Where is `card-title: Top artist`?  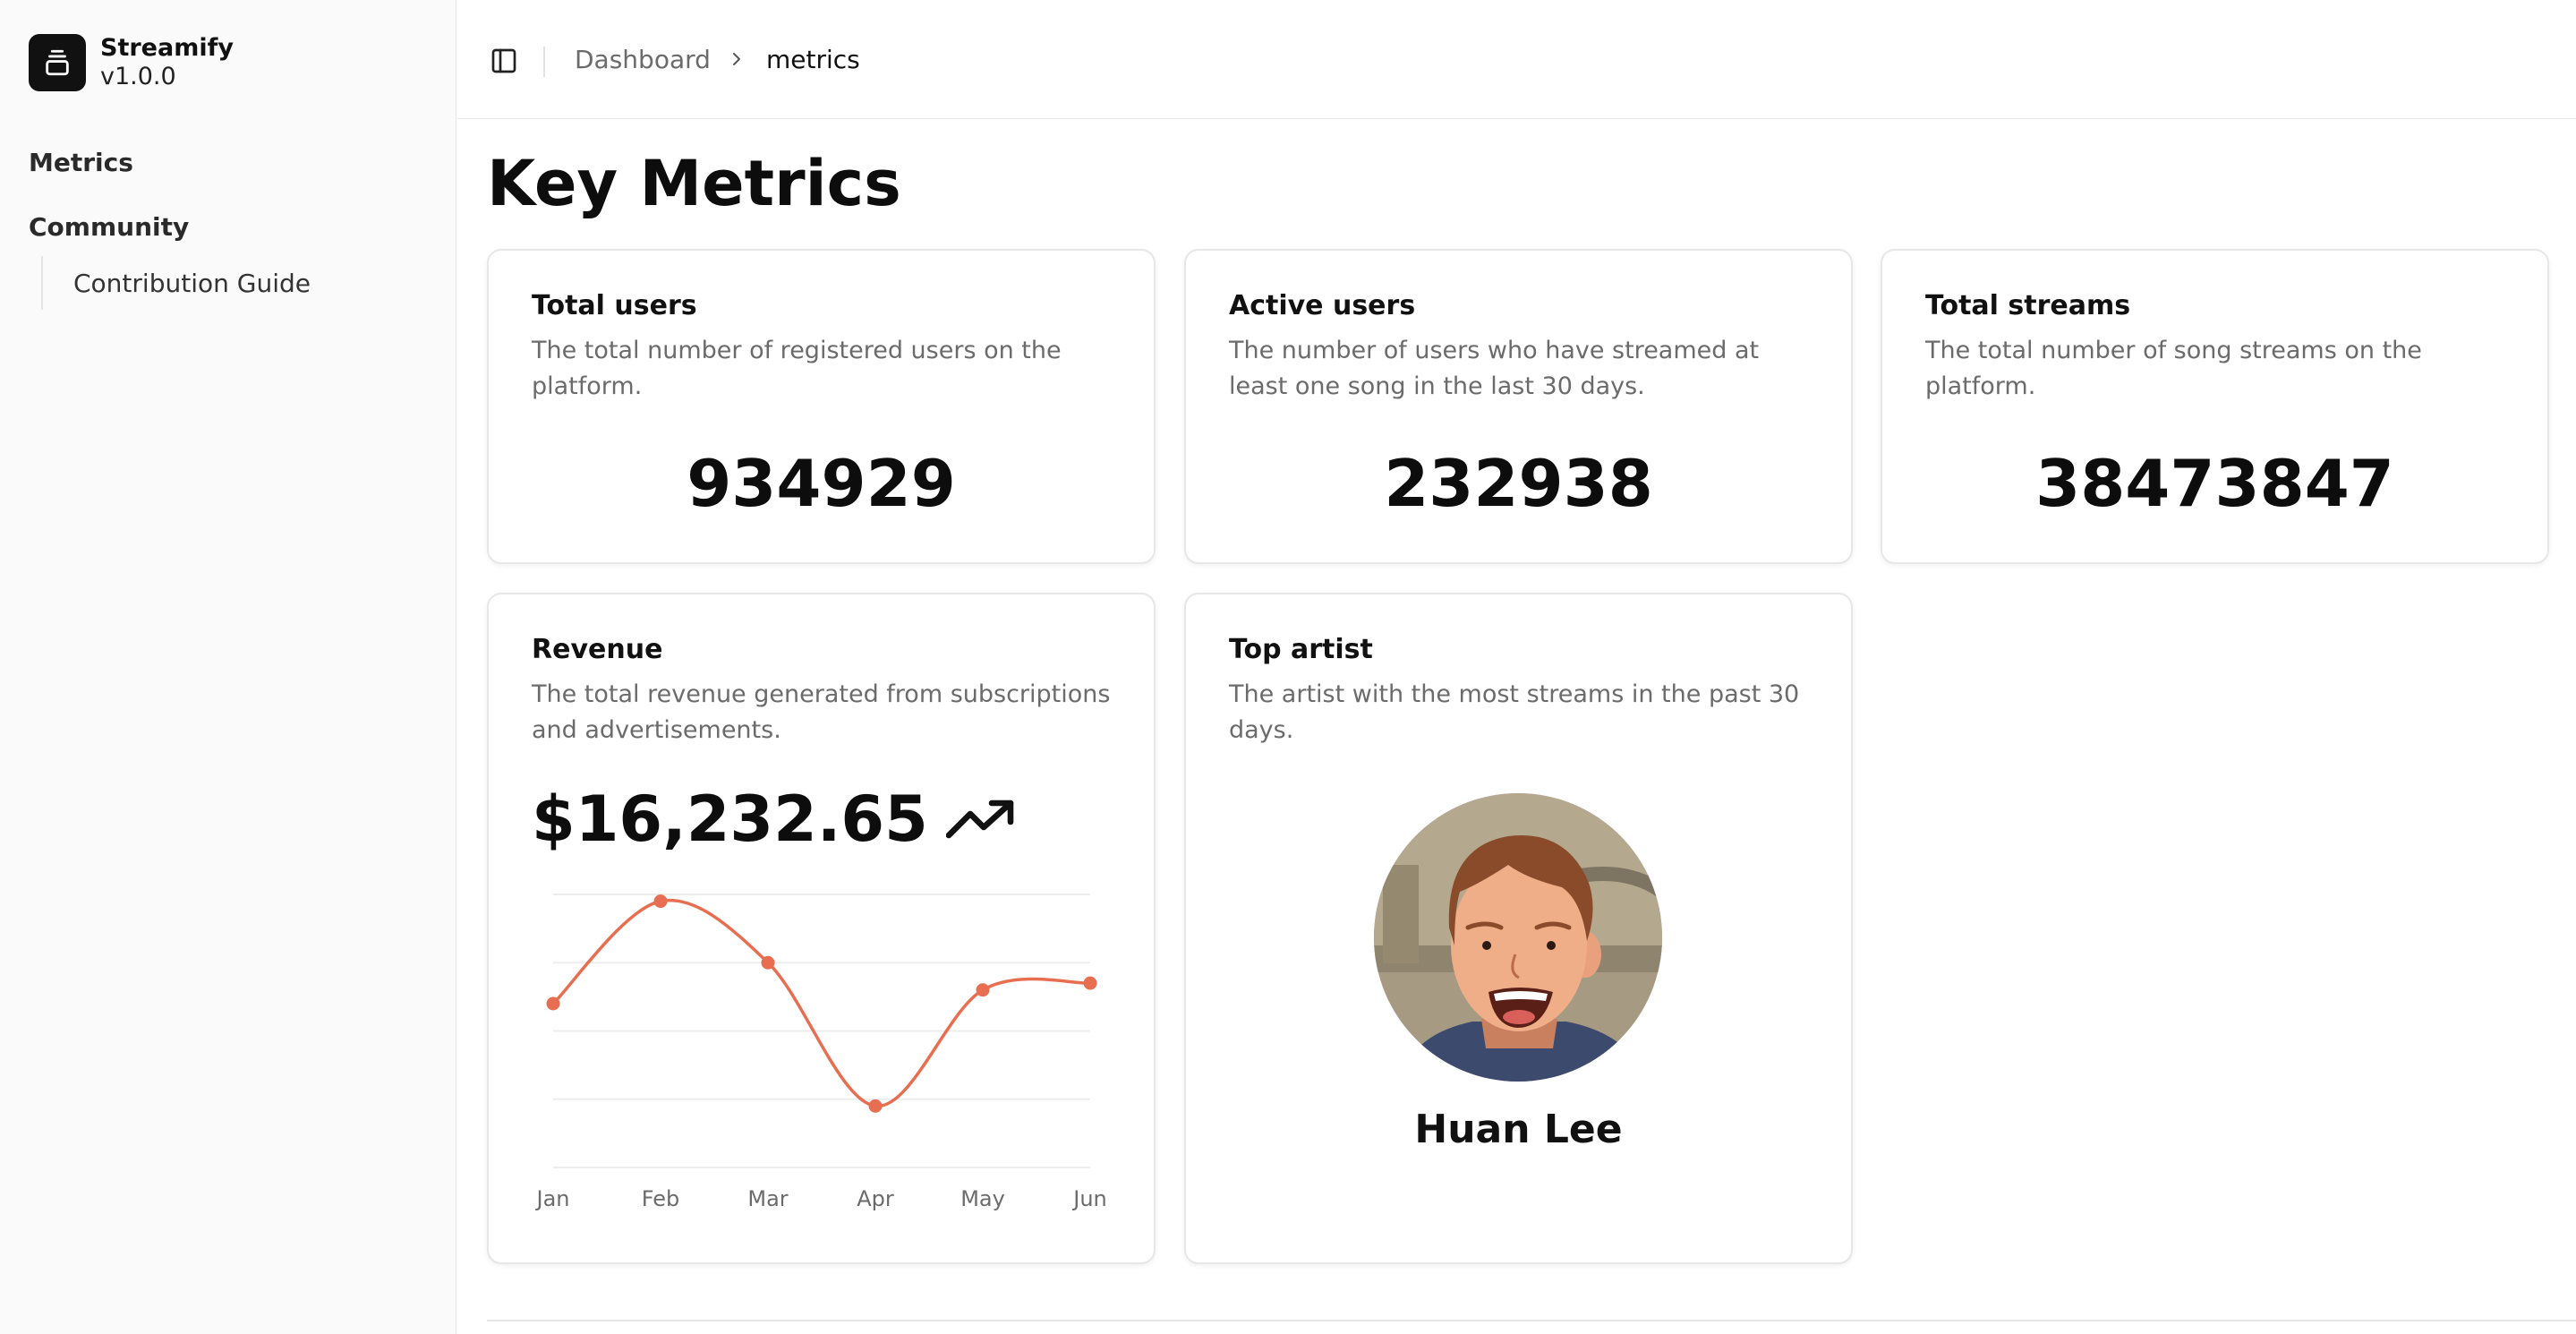
card-title: Top artist is located at coordinates (1301, 649).